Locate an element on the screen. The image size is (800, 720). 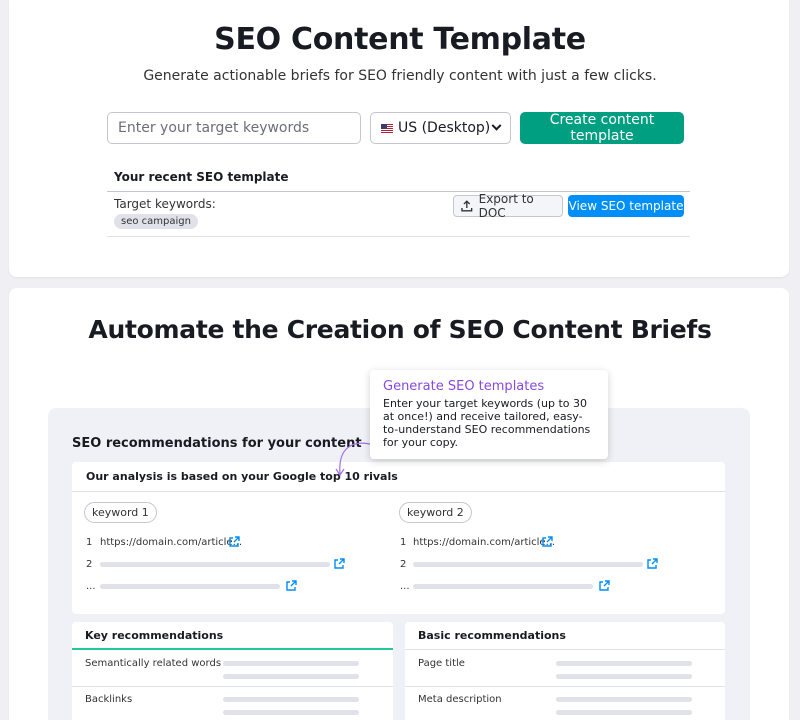
recommendation-item: Meta description is located at coordinates (460, 699).